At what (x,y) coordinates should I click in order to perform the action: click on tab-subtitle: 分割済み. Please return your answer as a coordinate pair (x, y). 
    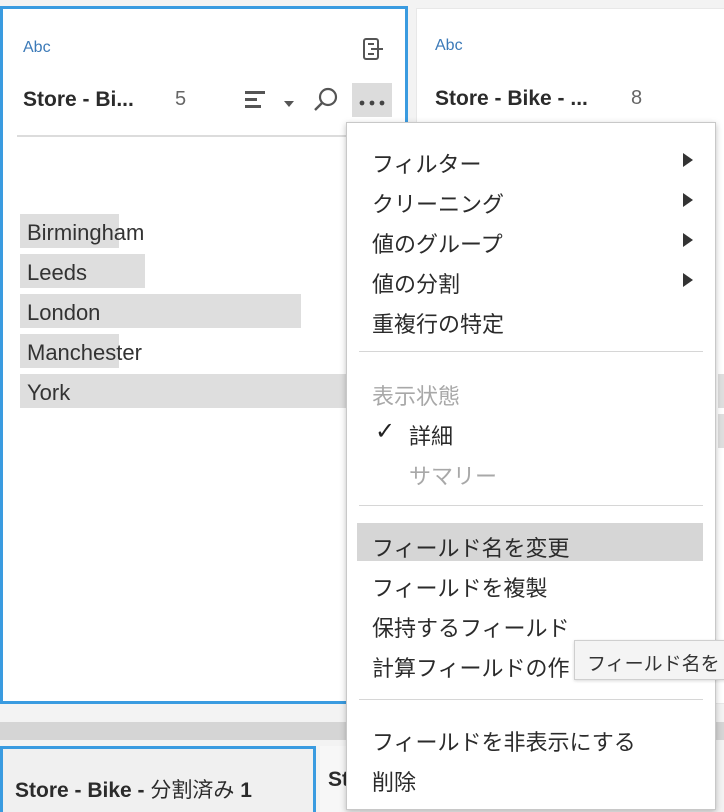
    Looking at the image, I should click on (192, 790).